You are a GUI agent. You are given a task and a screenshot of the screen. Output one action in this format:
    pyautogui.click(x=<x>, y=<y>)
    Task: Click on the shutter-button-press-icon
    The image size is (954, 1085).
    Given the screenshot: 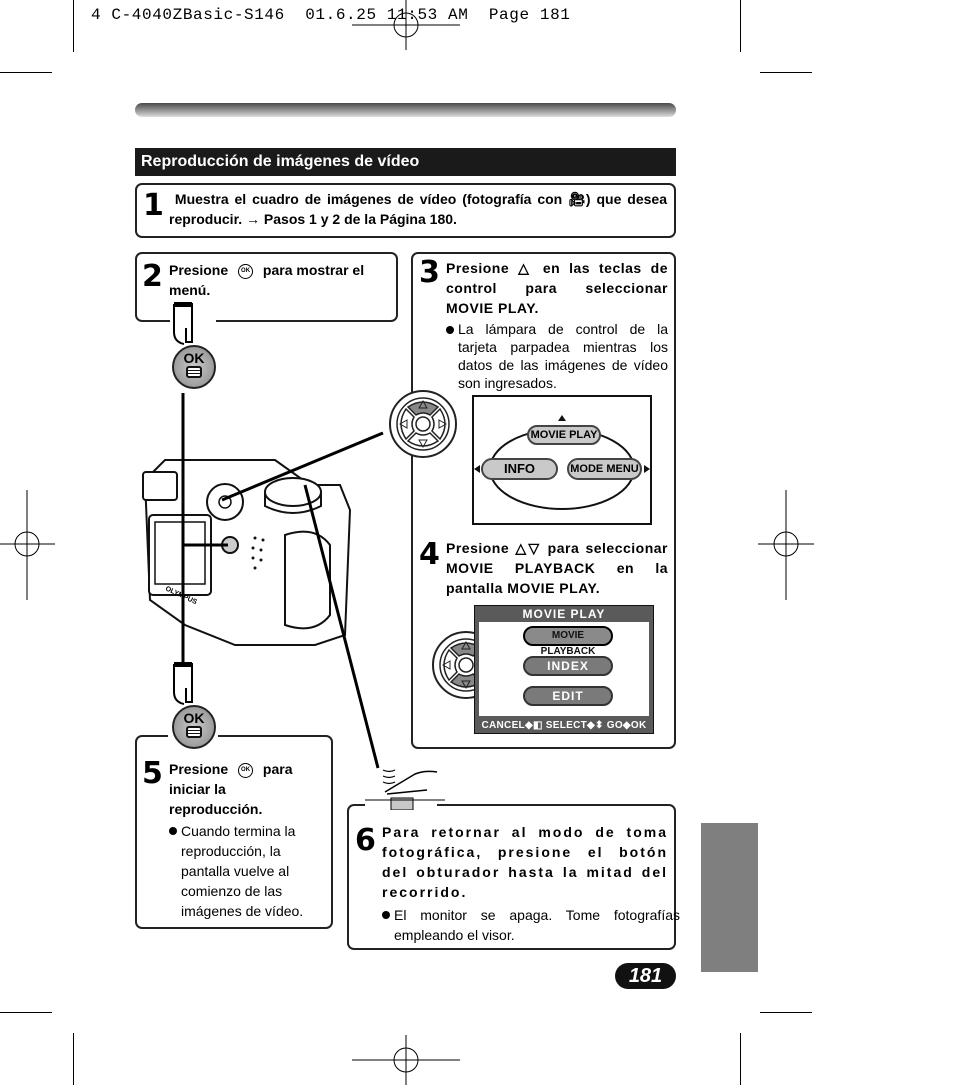 What is the action you would take?
    pyautogui.click(x=405, y=789)
    